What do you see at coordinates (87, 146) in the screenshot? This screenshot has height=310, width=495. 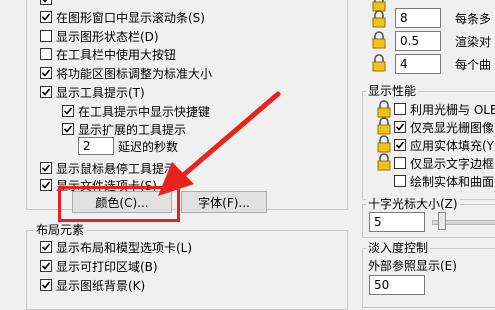 I see `delay-seconds-value: 2` at bounding box center [87, 146].